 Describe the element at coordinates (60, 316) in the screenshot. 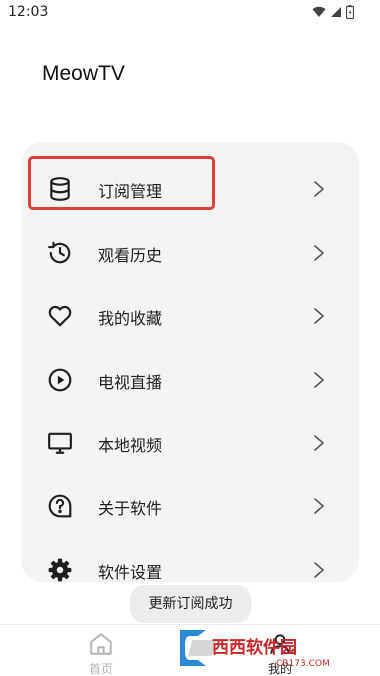

I see `heart-icon` at that location.